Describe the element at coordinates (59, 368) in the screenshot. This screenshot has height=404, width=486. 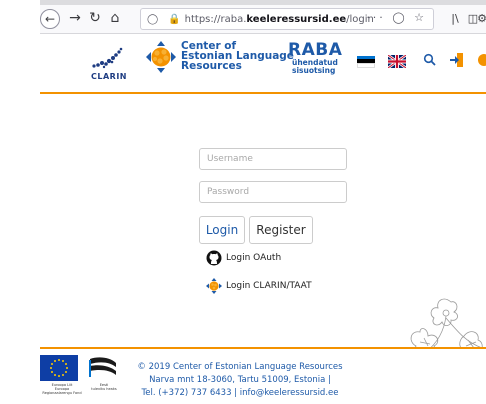
I see `eu-flag-icon` at that location.